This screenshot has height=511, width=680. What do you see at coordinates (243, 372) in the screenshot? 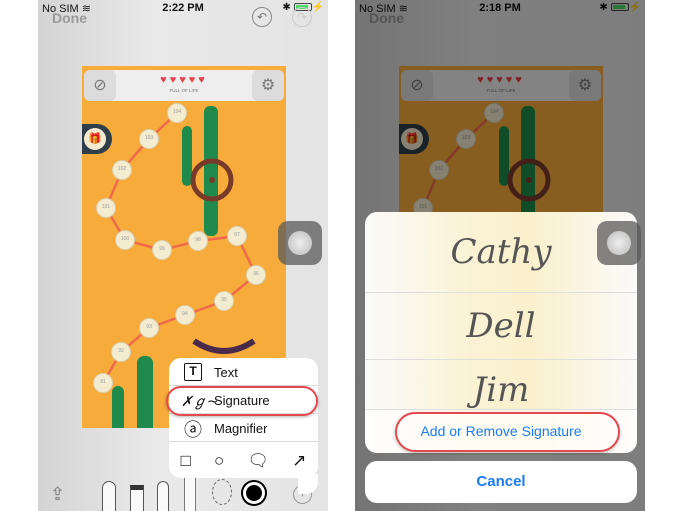
I see `menu-item-text: T Text` at bounding box center [243, 372].